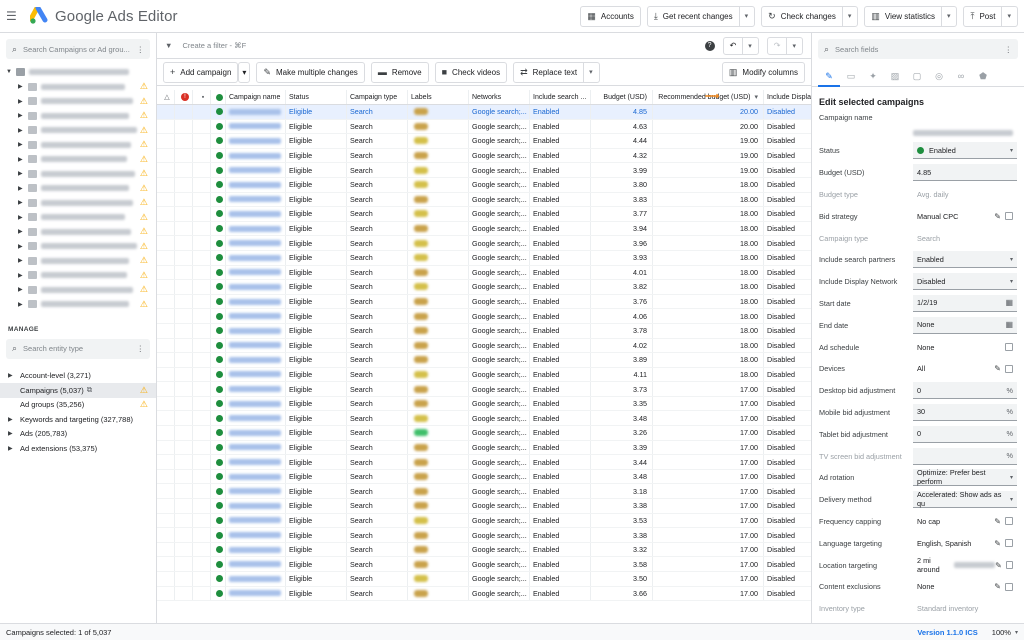 This screenshot has height=640, width=1024. Describe the element at coordinates (622, 579) in the screenshot. I see `budget-cell: 3.50` at that location.